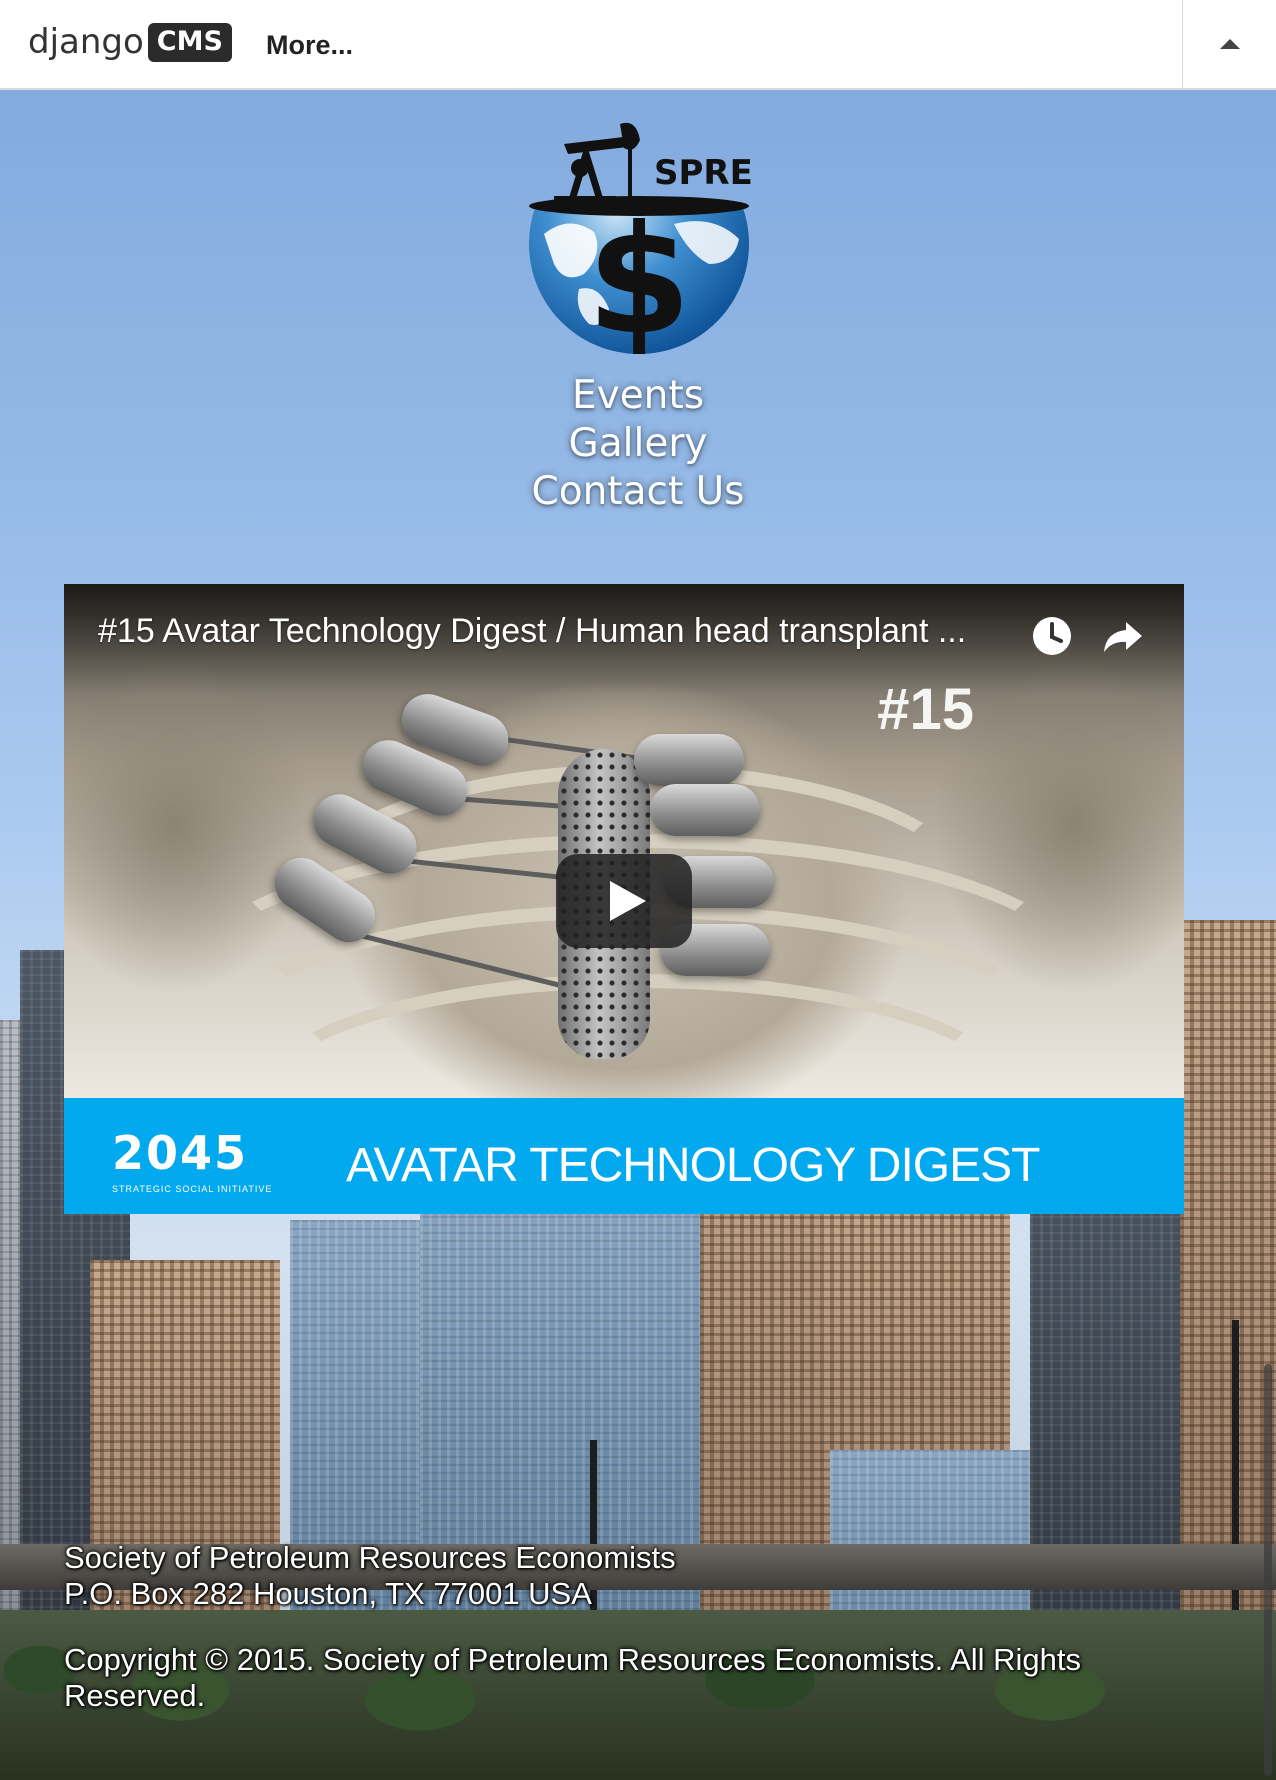 The width and height of the screenshot is (1276, 1780). Describe the element at coordinates (192, 1189) in the screenshot. I see `2045-logo-subtitle: STRATEGIC SOCIAL INITIATIVE` at that location.